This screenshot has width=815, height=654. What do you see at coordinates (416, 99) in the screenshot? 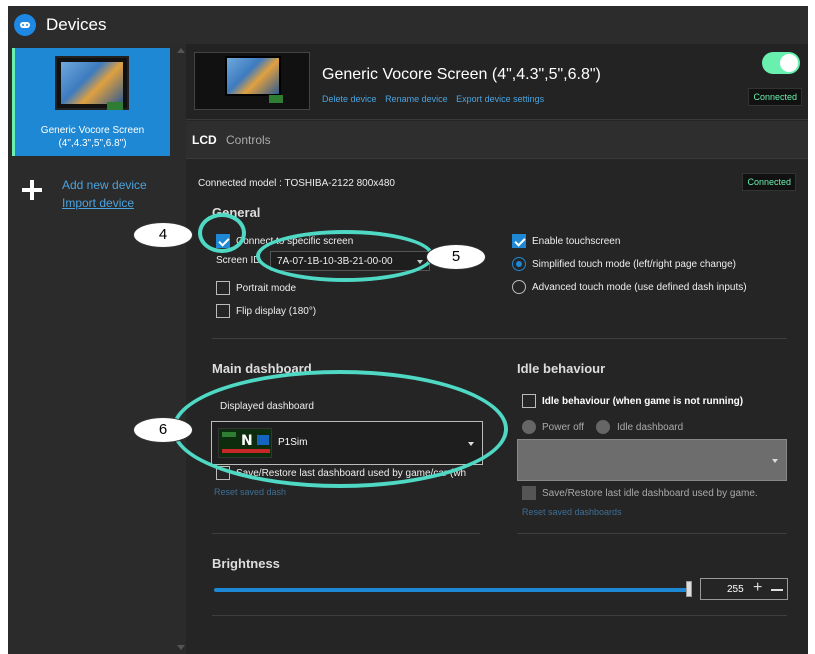
I see `rename-device-link: Rename device` at bounding box center [416, 99].